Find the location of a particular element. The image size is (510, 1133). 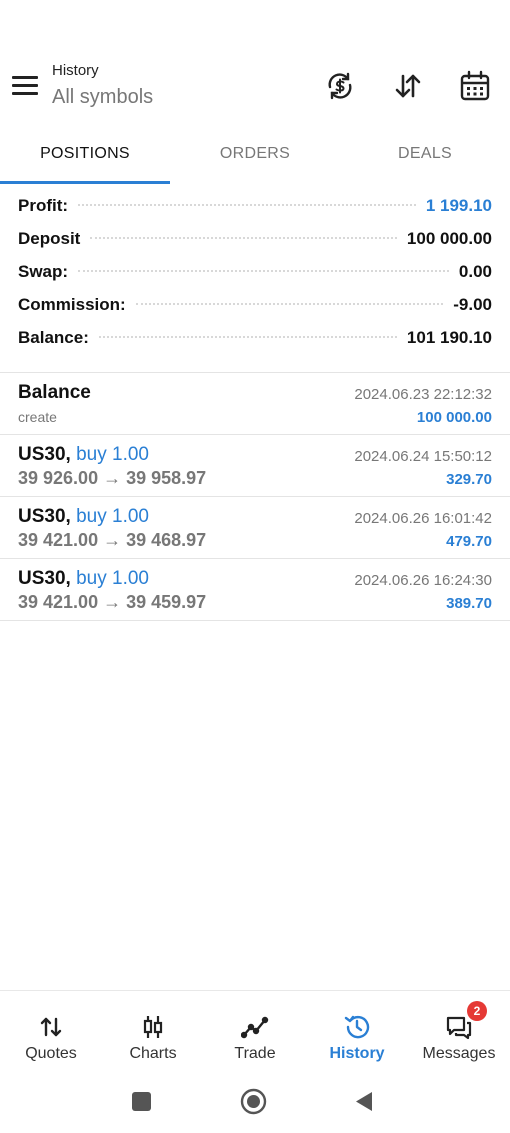

item-prices: 39 421.00 → 39 468.97 is located at coordinates (112, 540).